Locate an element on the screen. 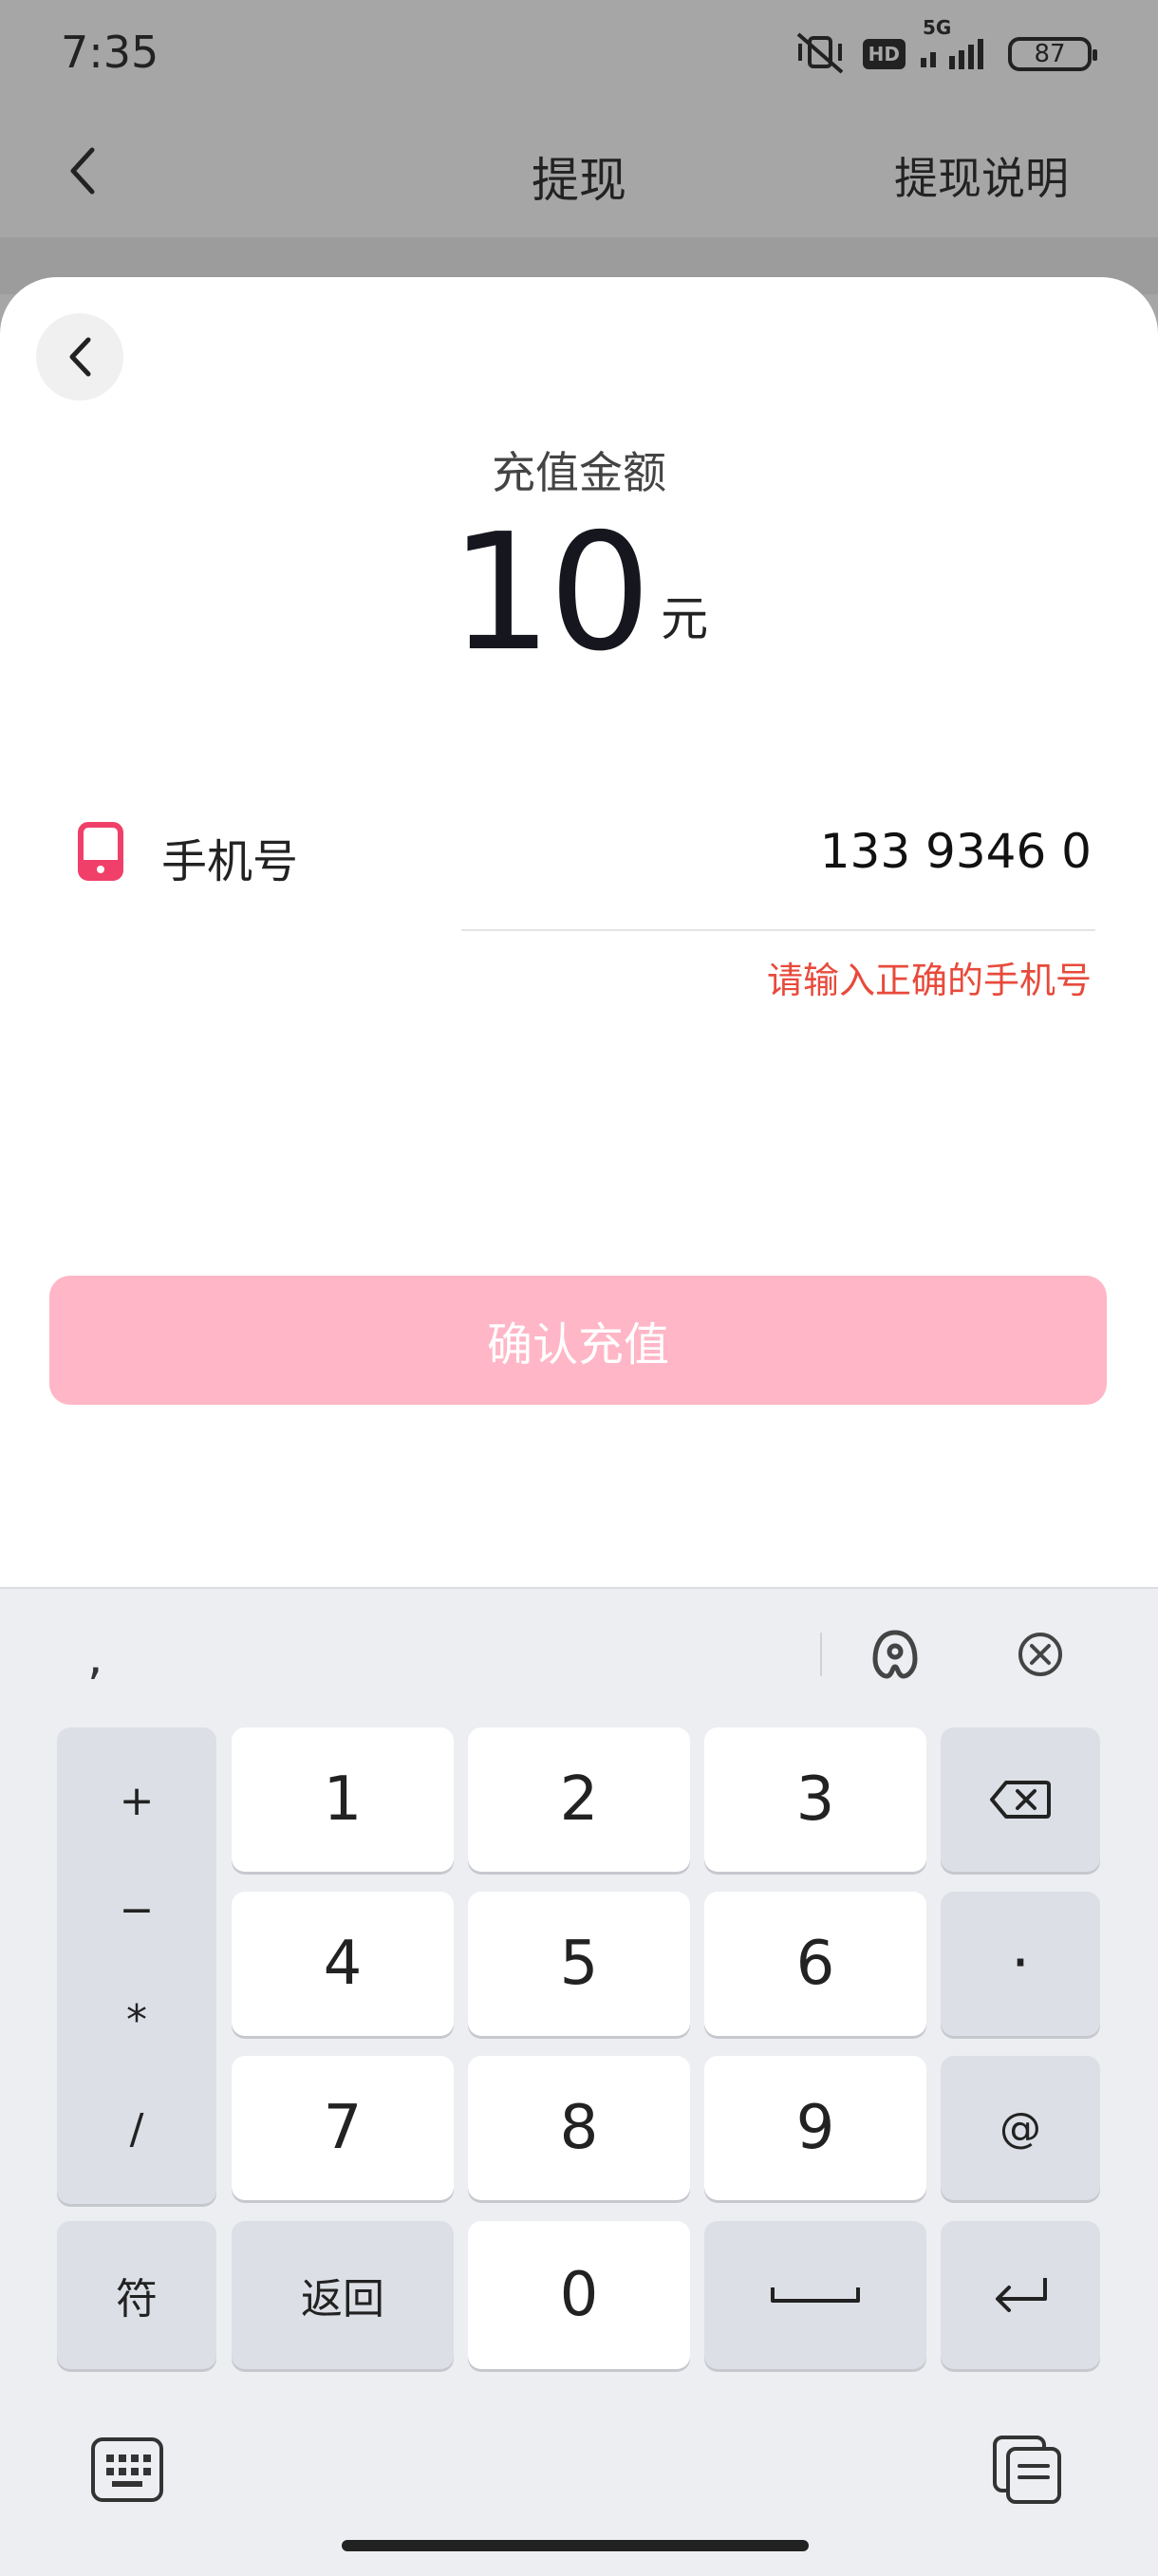 This screenshot has width=1158, height=2576. clipboard-icon is located at coordinates (1027, 2470).